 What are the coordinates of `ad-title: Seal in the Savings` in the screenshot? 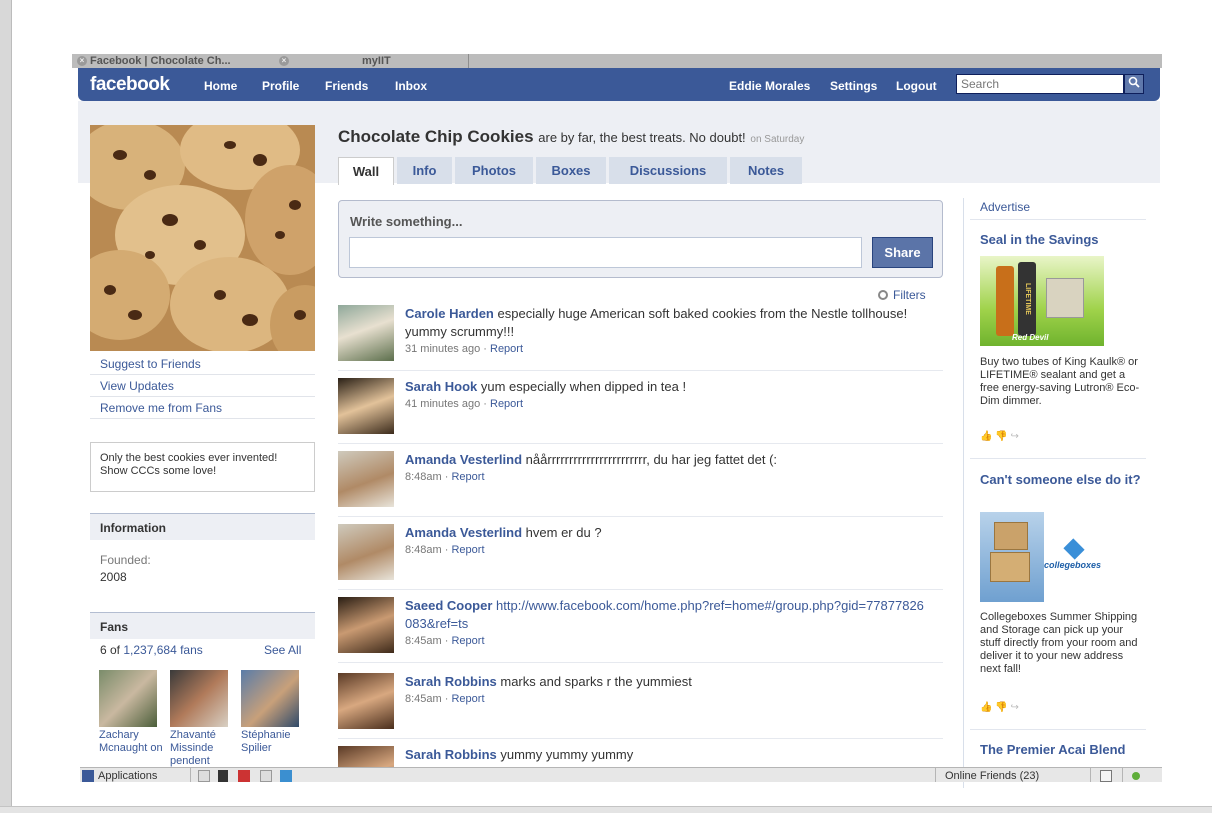 It's located at (1063, 240).